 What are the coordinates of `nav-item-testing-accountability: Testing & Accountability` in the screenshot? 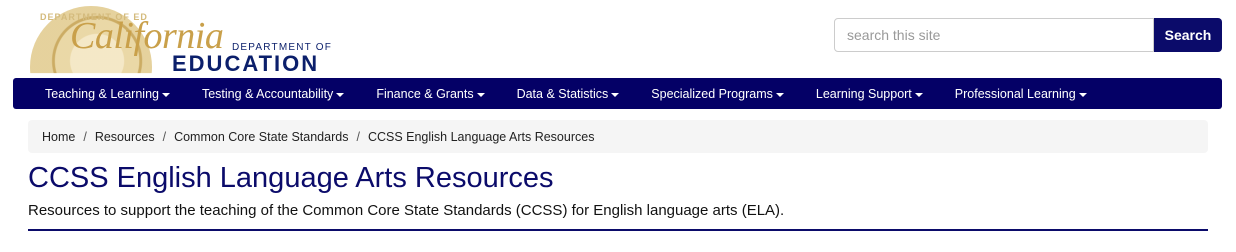 It's located at (273, 93).